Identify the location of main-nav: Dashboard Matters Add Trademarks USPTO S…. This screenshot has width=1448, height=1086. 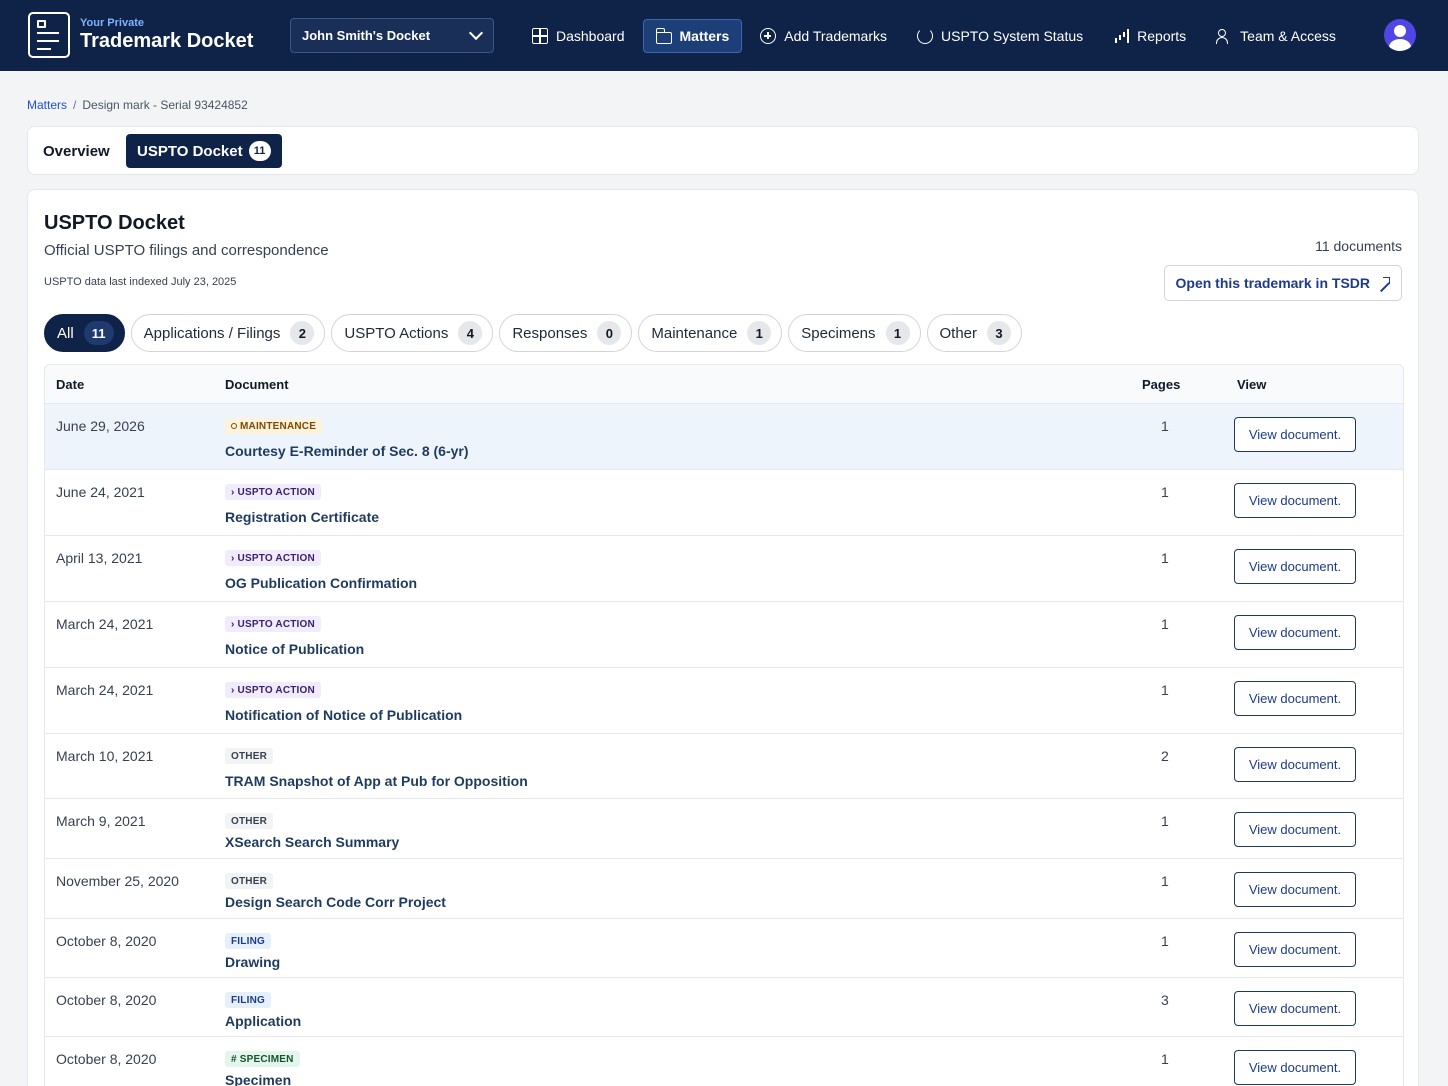
(934, 36).